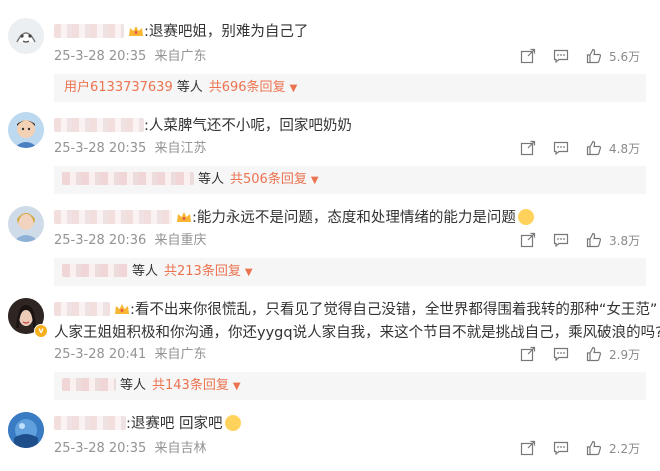 This screenshot has width=660, height=471. I want to click on comment-actions: 2.2万, so click(585, 449).